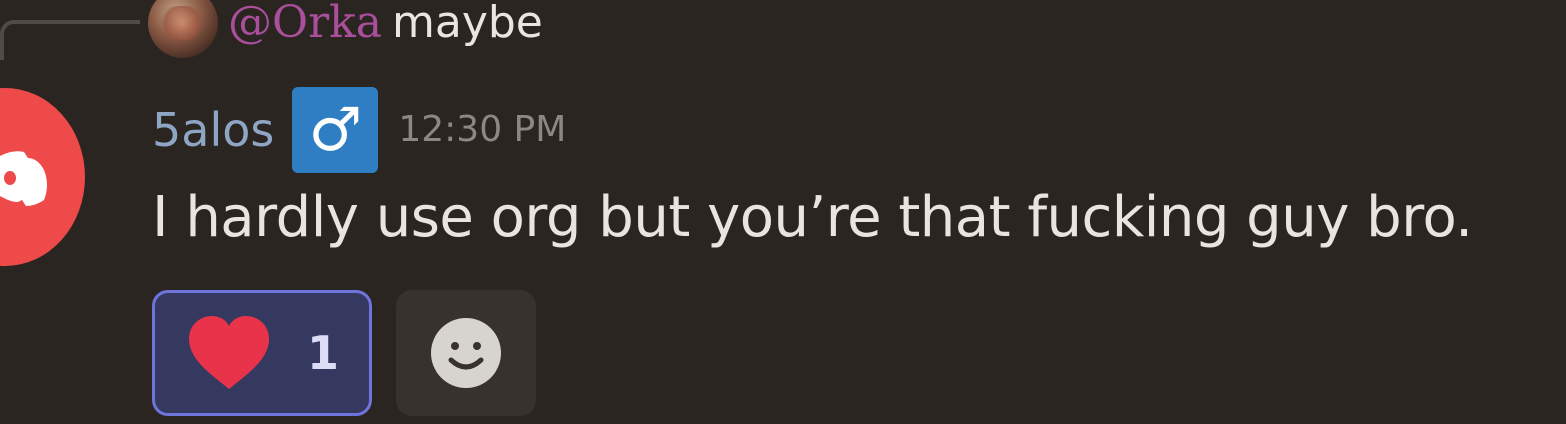 This screenshot has height=424, width=1566. I want to click on reaction-heart: 1, so click(262, 353).